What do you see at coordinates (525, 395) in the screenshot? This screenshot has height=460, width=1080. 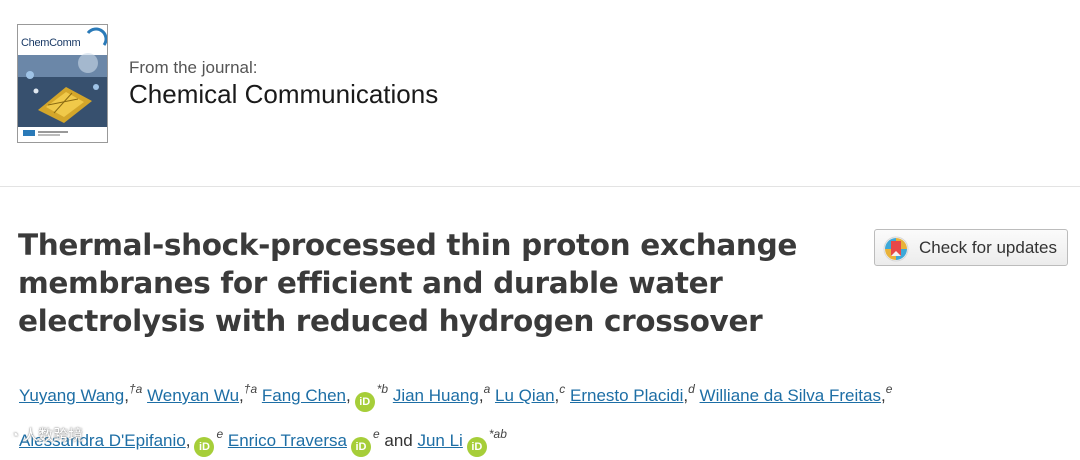 I see `author-link: Lu Qian` at bounding box center [525, 395].